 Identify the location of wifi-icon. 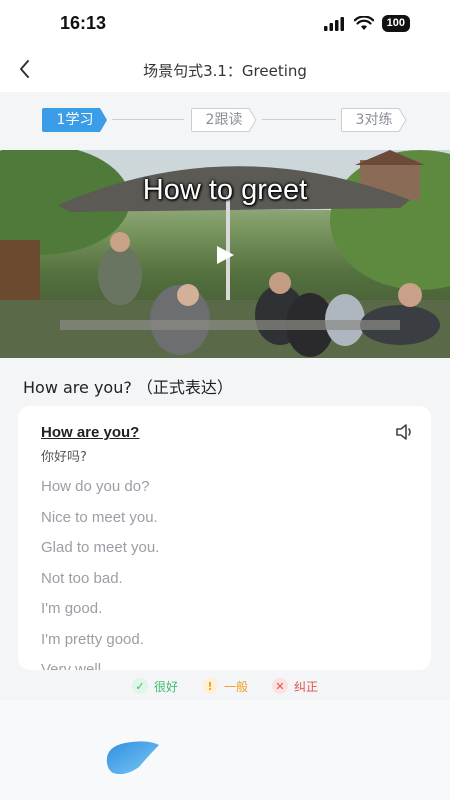
(363, 23).